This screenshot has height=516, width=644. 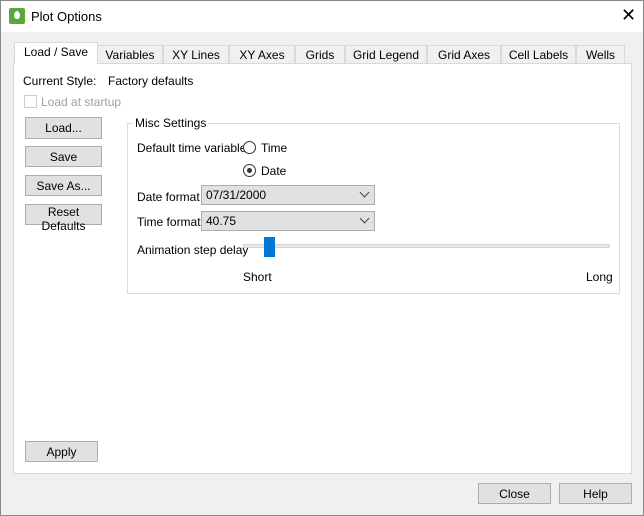 I want to click on load-at-startup-label: Load at startup, so click(x=81, y=102).